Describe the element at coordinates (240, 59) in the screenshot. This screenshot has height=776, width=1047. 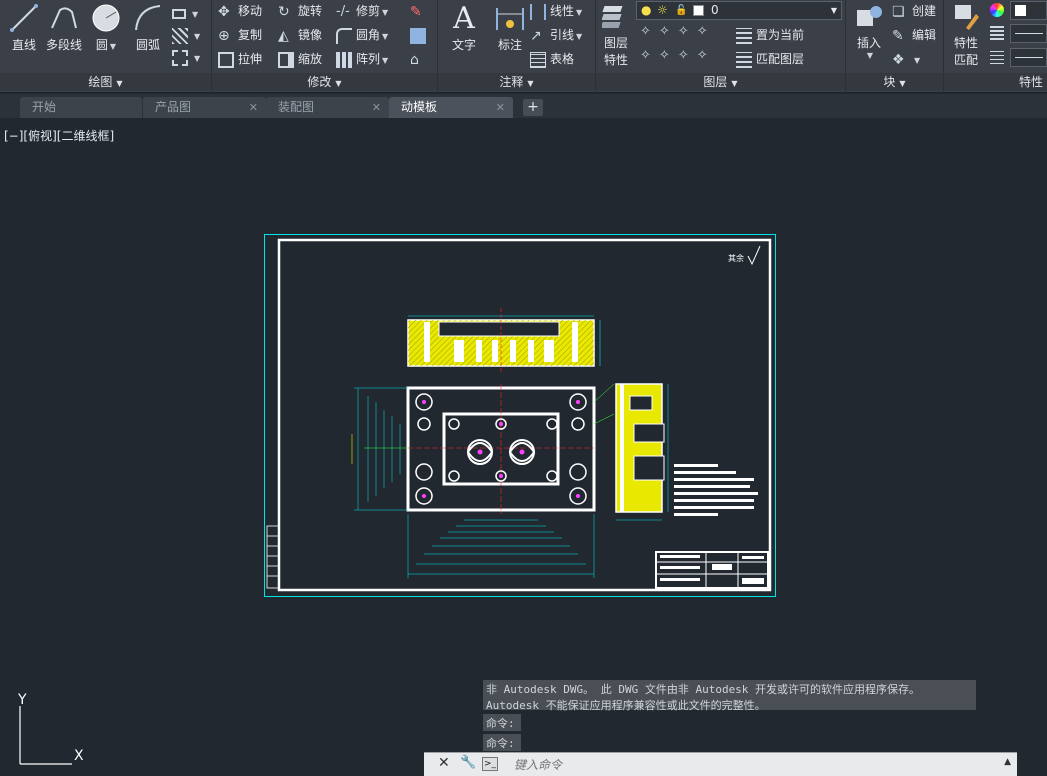
I see `stretch-tool: 拉伸` at that location.